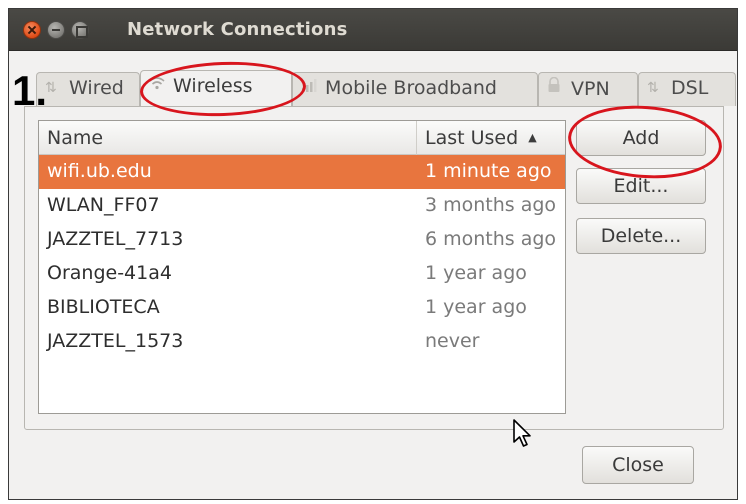 The image size is (746, 504). Describe the element at coordinates (472, 138) in the screenshot. I see `column-header-last-used-label: Last Used` at that location.